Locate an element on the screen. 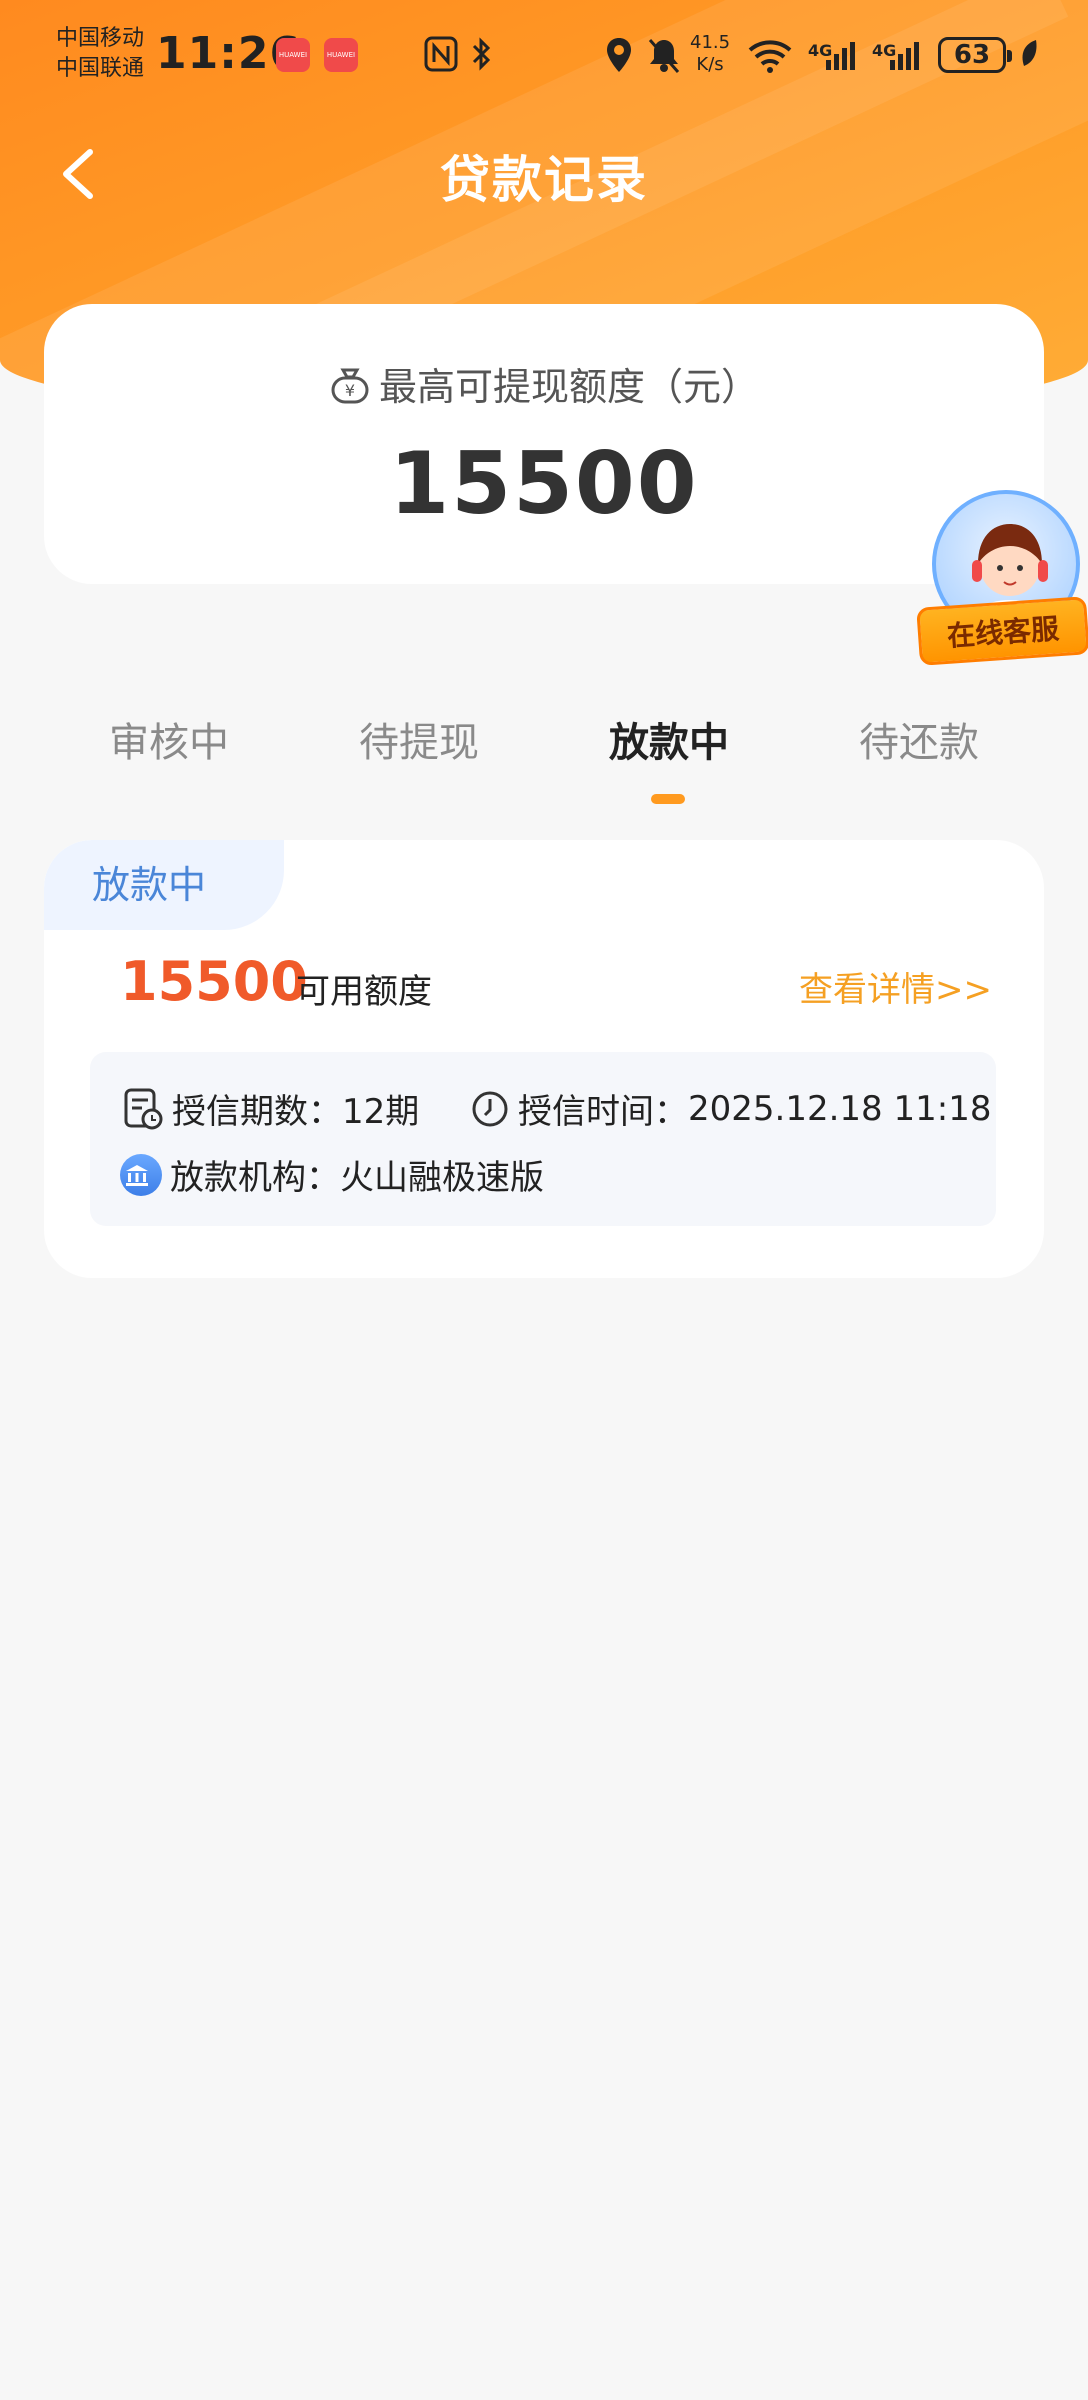 The width and height of the screenshot is (1088, 2400). quota-value: 15500 is located at coordinates (544, 484).